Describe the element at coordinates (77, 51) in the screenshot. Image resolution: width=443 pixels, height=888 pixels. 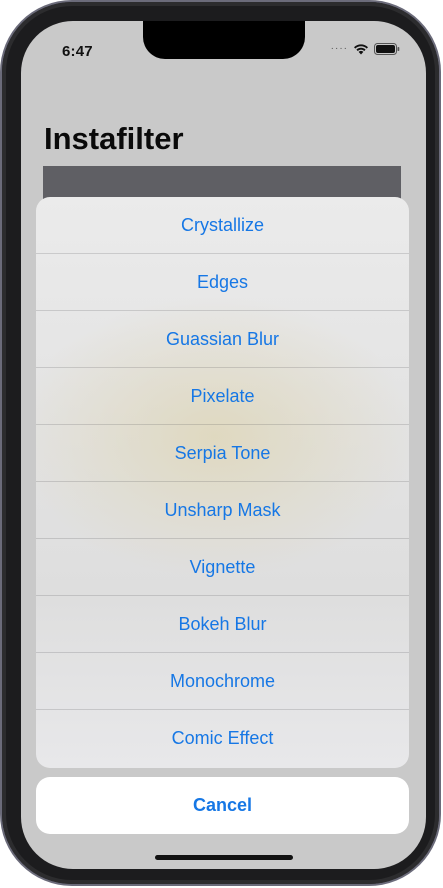
I see `status-time: 6:47` at that location.